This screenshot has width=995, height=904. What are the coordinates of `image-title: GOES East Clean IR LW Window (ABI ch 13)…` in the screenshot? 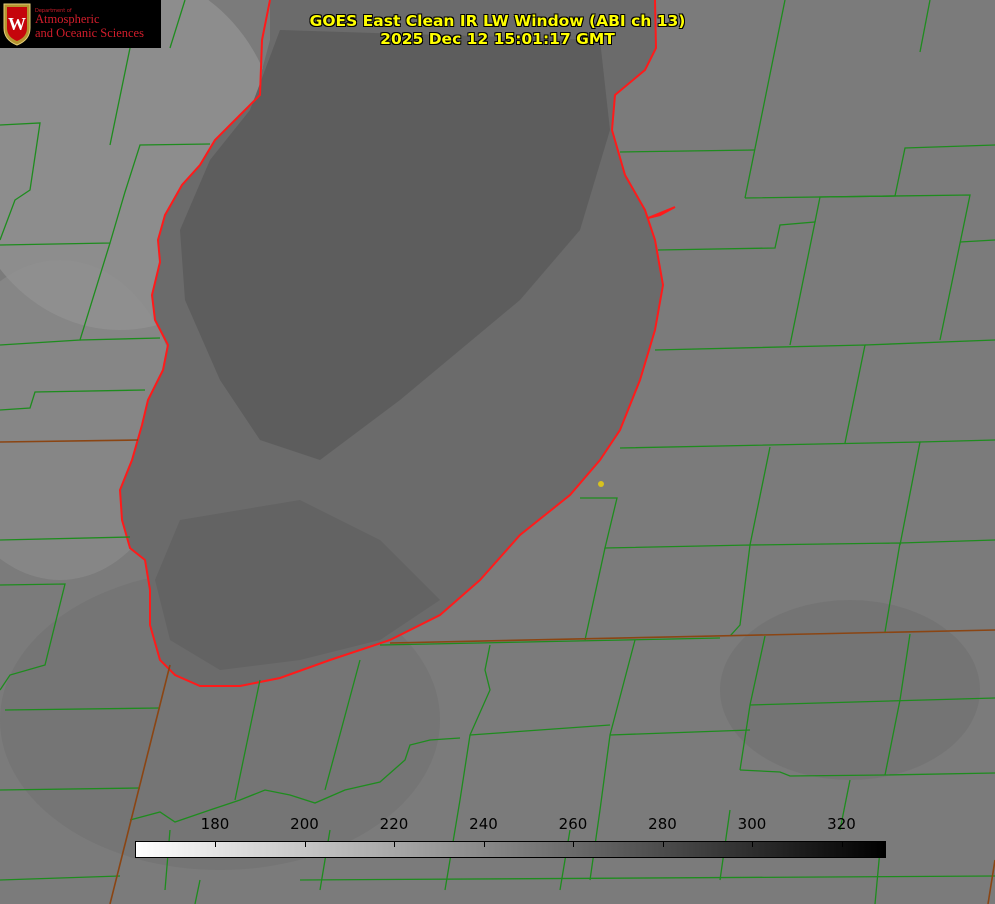 It's located at (497, 30).